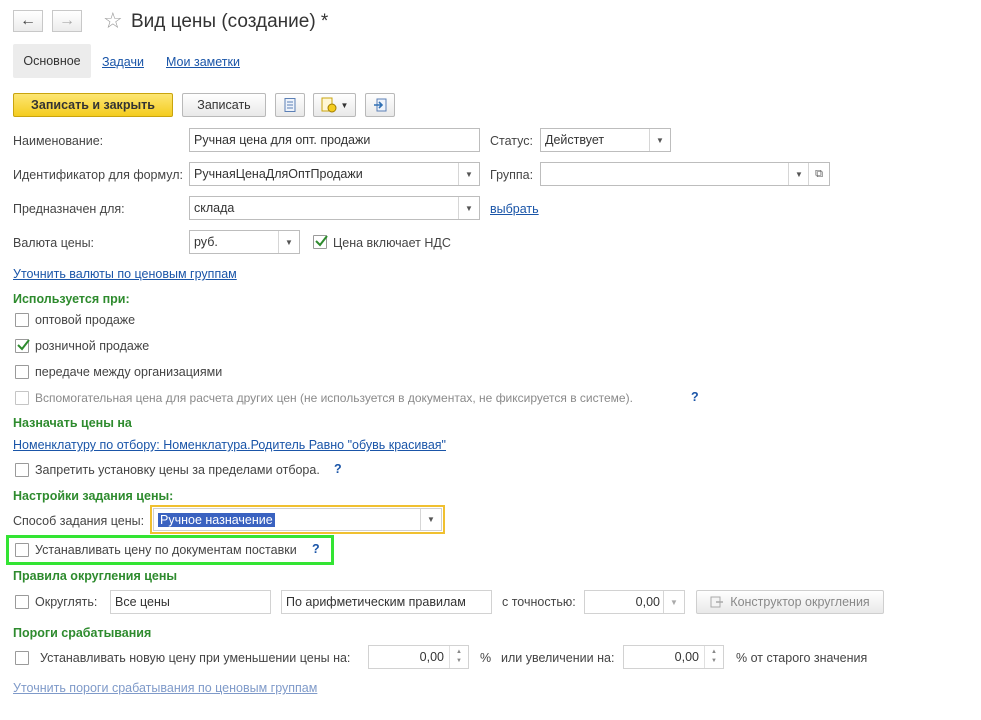  Describe the element at coordinates (142, 602) in the screenshot. I see `round-scope-value: Все цены` at that location.